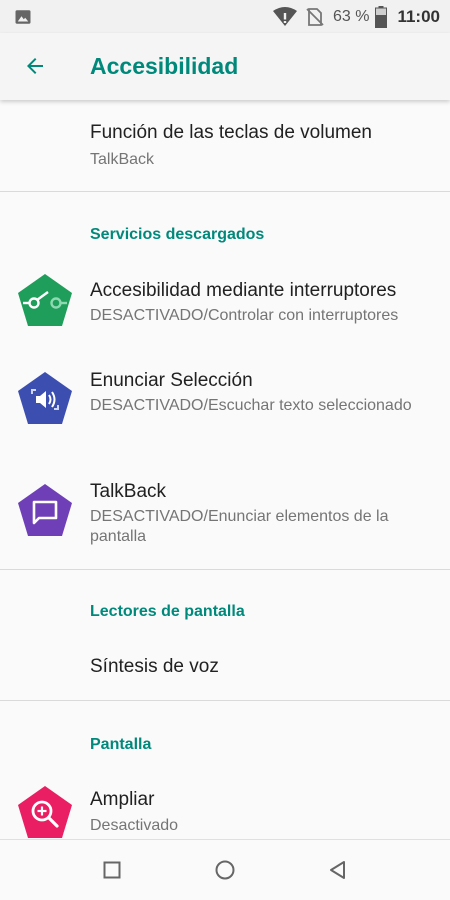  I want to click on select-to-speak-icon, so click(45, 398).